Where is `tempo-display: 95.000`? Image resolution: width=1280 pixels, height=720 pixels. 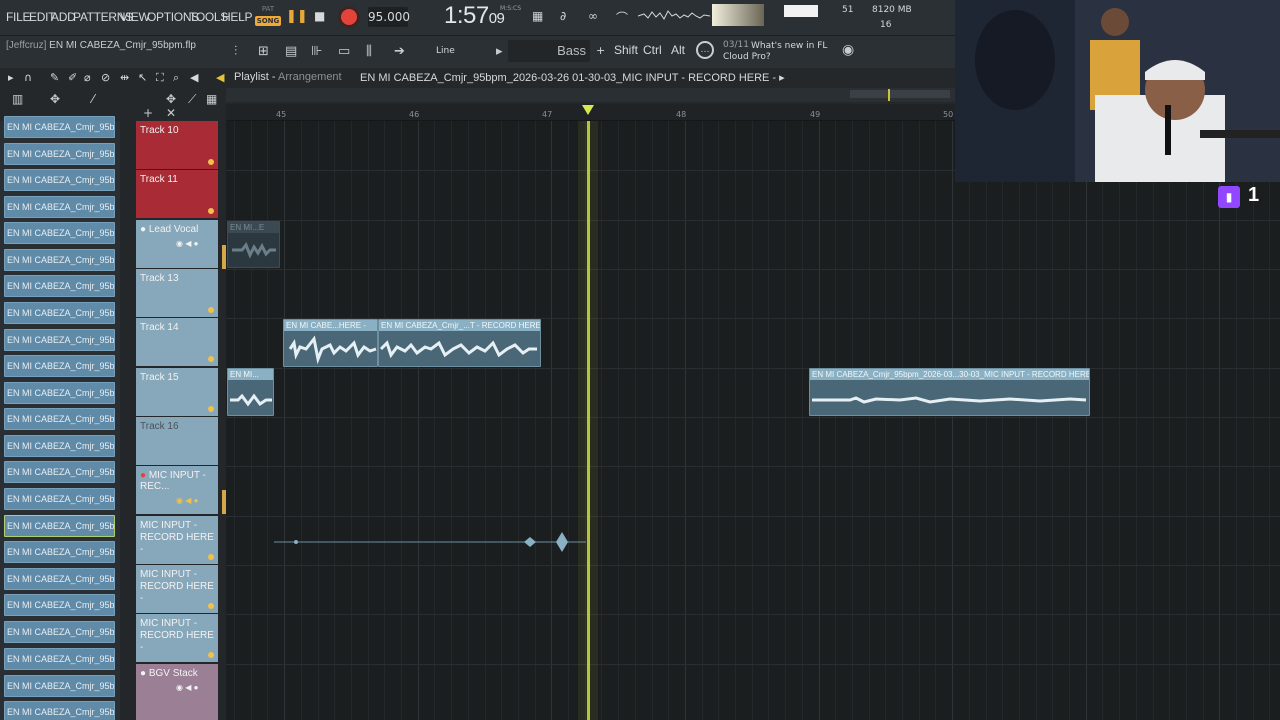 tempo-display: 95.000 is located at coordinates (389, 17).